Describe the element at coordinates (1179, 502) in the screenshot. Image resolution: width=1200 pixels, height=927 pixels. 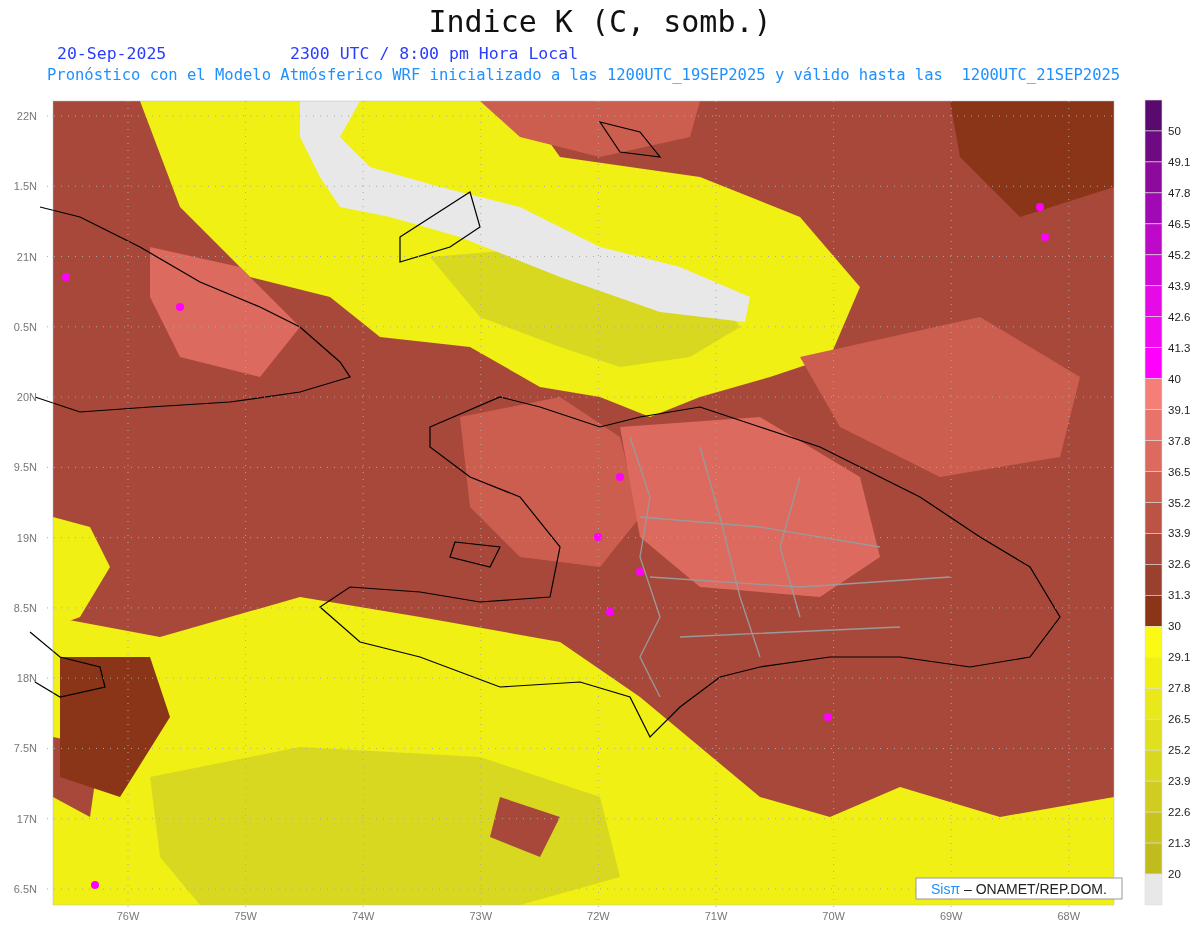
I see `legend-label: 35.2` at that location.